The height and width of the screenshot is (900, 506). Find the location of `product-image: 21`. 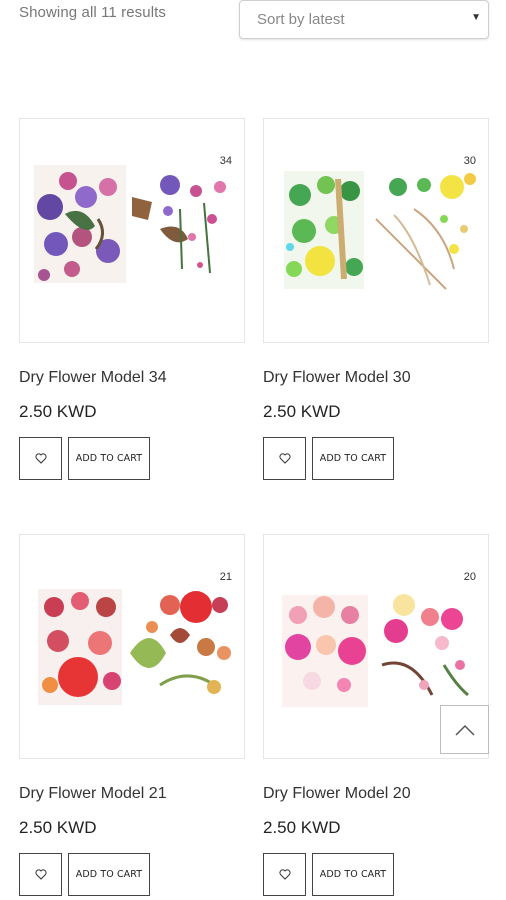

product-image: 21 is located at coordinates (132, 646).